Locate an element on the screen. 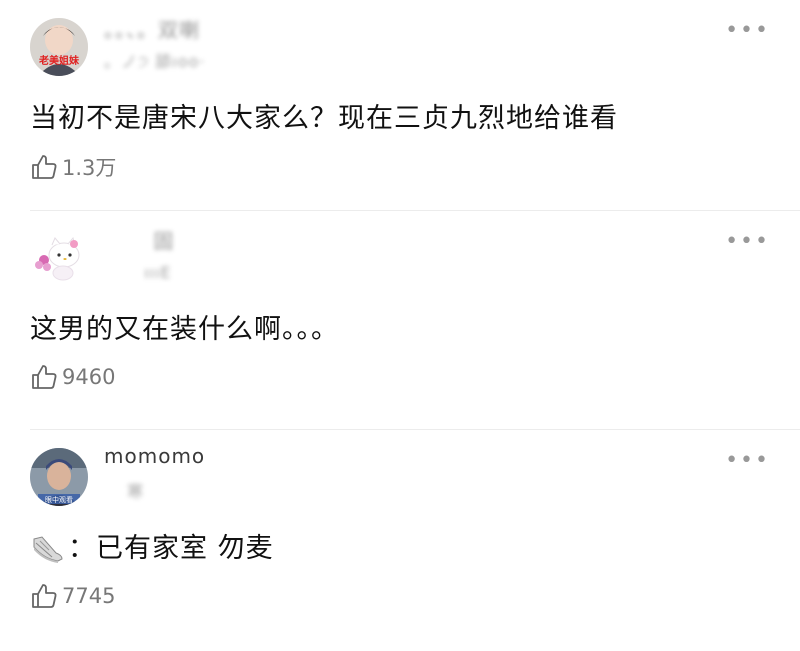 Image resolution: width=800 pixels, height=651 pixels. username: 固 is located at coordinates (139, 239).